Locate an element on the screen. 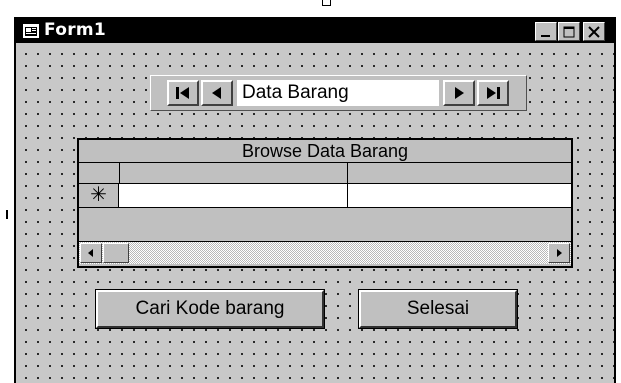  next-record-button is located at coordinates (459, 93).